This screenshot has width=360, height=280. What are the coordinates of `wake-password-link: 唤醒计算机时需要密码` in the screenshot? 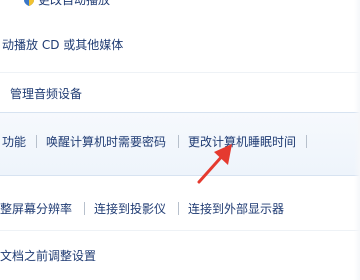 It's located at (106, 142).